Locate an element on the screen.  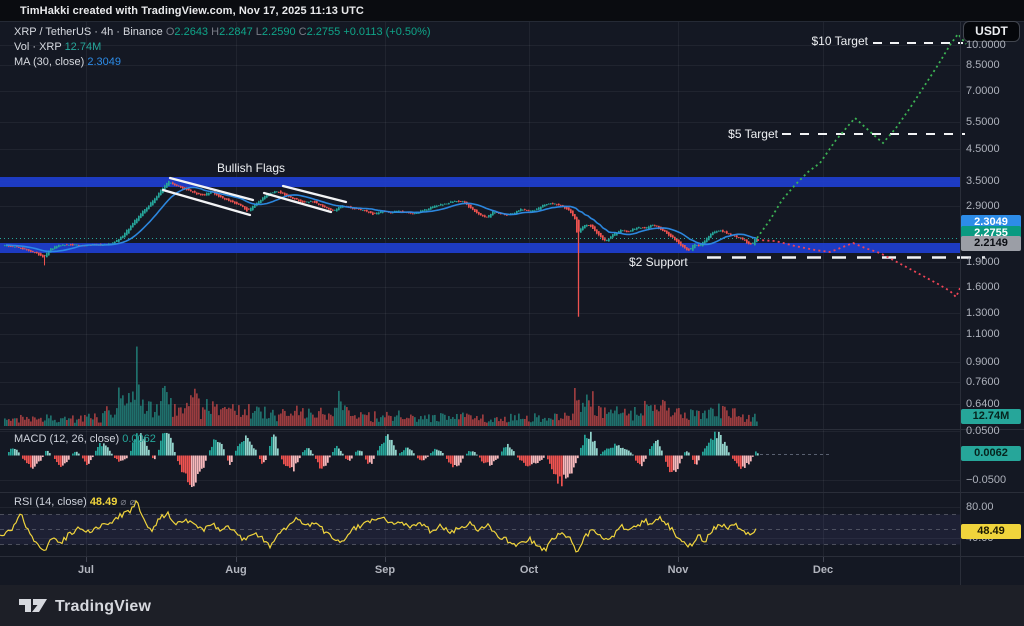
rsi-hide-icons: ⌀ ⌀ is located at coordinates (127, 502).